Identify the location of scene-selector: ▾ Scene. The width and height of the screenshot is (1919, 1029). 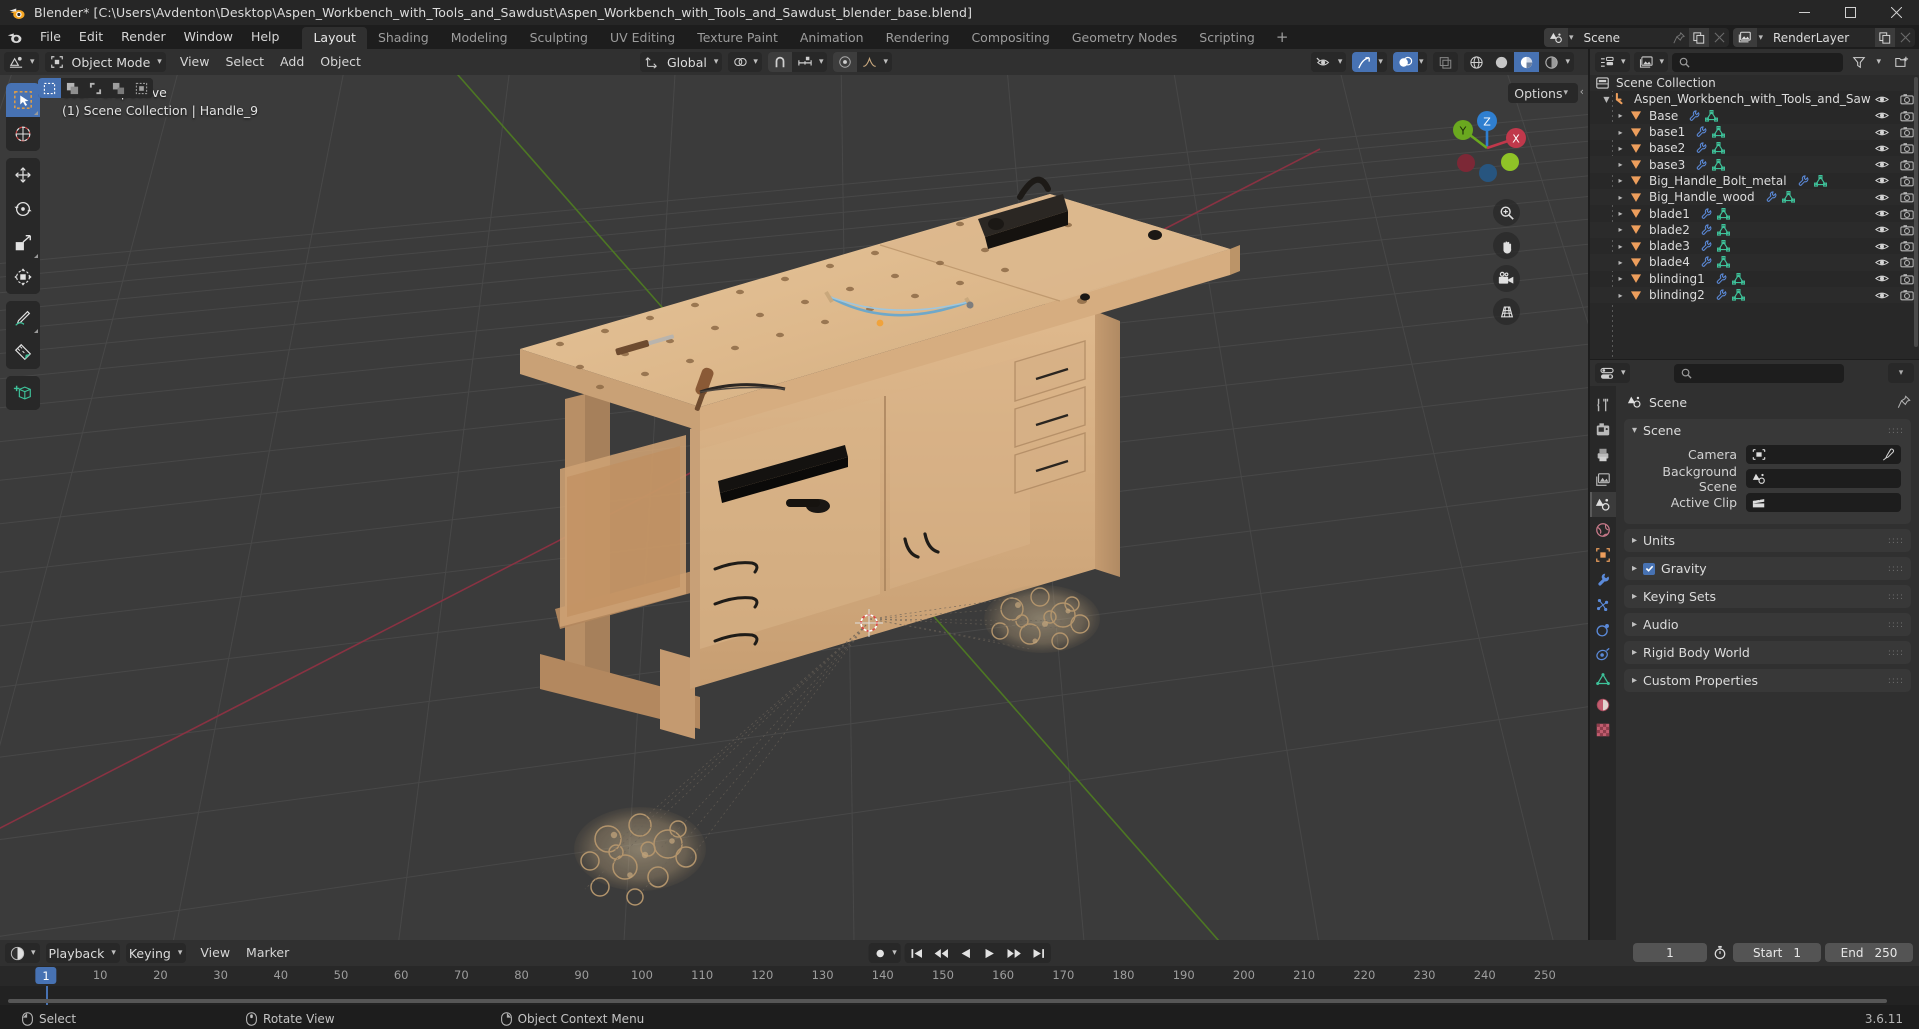
(1636, 37).